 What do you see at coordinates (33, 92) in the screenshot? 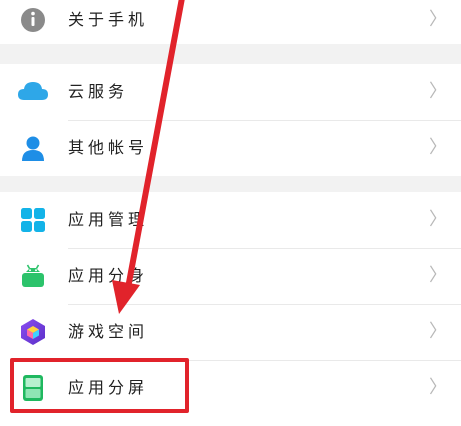
I see `cloud-icon` at bounding box center [33, 92].